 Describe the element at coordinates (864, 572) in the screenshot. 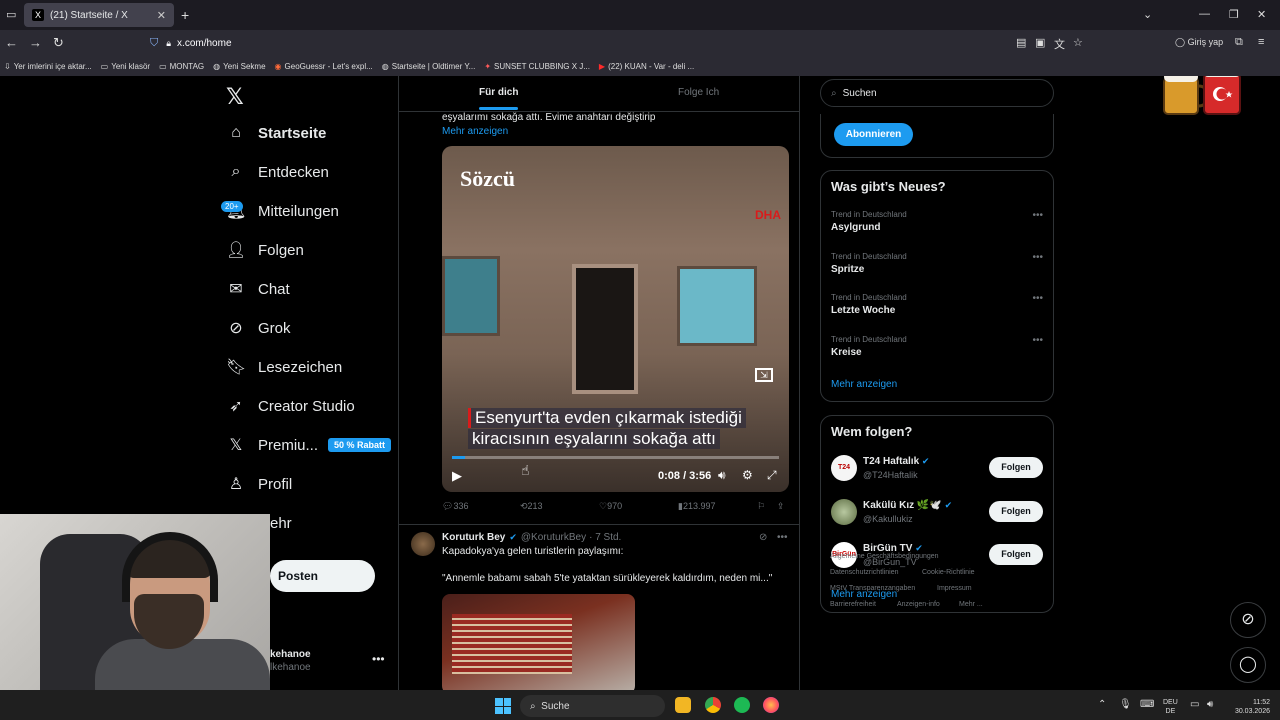

I see `footer-link: Datenschutzrichtlinien` at that location.